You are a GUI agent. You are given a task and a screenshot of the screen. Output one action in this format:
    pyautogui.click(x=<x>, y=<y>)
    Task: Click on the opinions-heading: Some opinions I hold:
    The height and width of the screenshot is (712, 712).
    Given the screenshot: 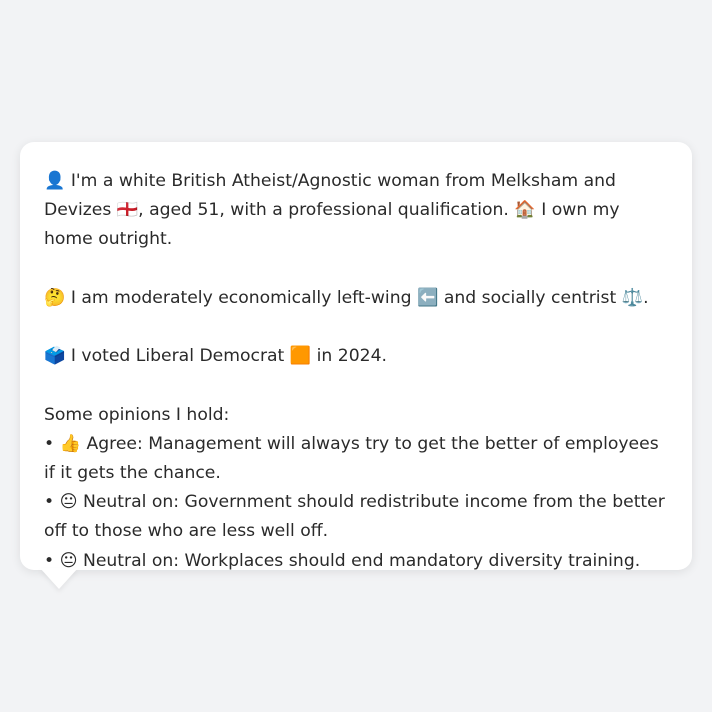 What is the action you would take?
    pyautogui.click(x=137, y=414)
    